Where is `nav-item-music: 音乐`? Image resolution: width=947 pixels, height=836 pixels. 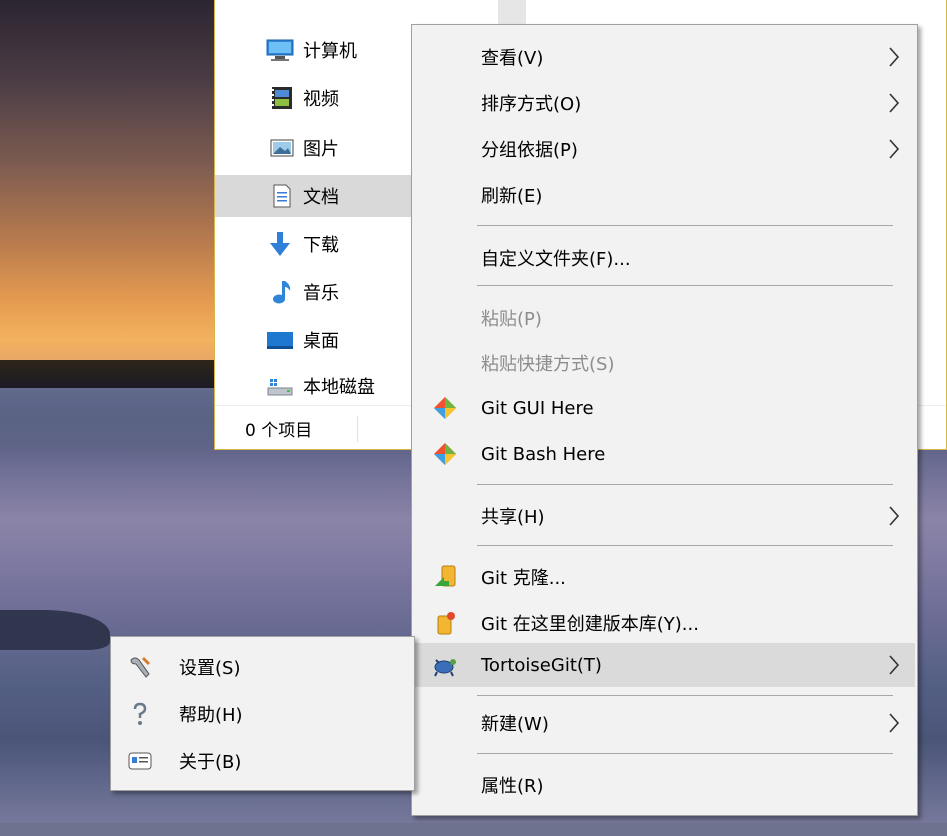
nav-item-music: 音乐 is located at coordinates (315, 292).